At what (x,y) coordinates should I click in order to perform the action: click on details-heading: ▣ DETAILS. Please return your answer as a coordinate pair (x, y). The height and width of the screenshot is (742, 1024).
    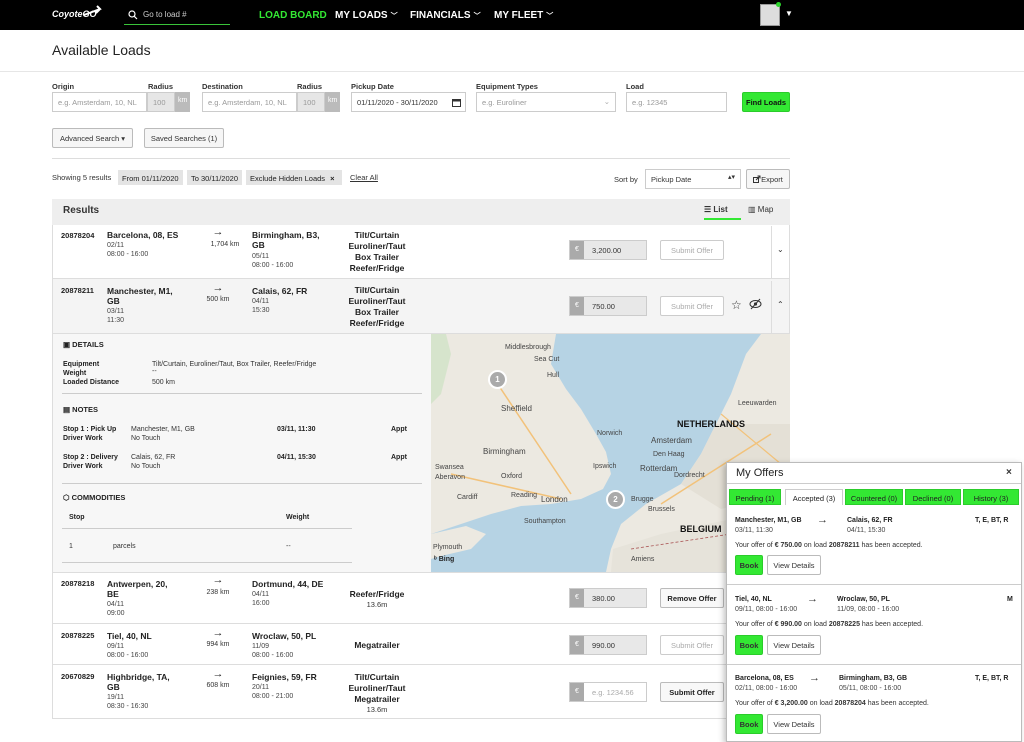
    Looking at the image, I should click on (83, 344).